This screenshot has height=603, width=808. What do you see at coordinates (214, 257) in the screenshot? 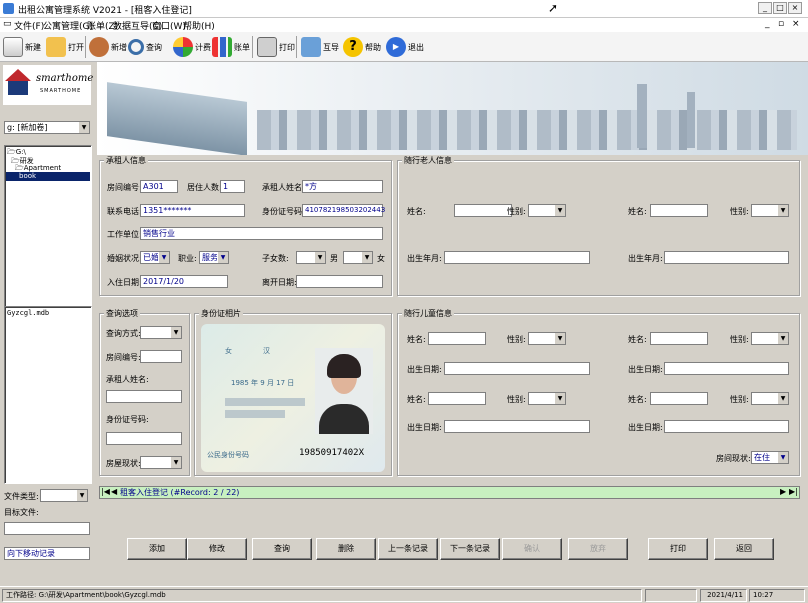
I see `job-select: 服务 ▼` at bounding box center [214, 257].